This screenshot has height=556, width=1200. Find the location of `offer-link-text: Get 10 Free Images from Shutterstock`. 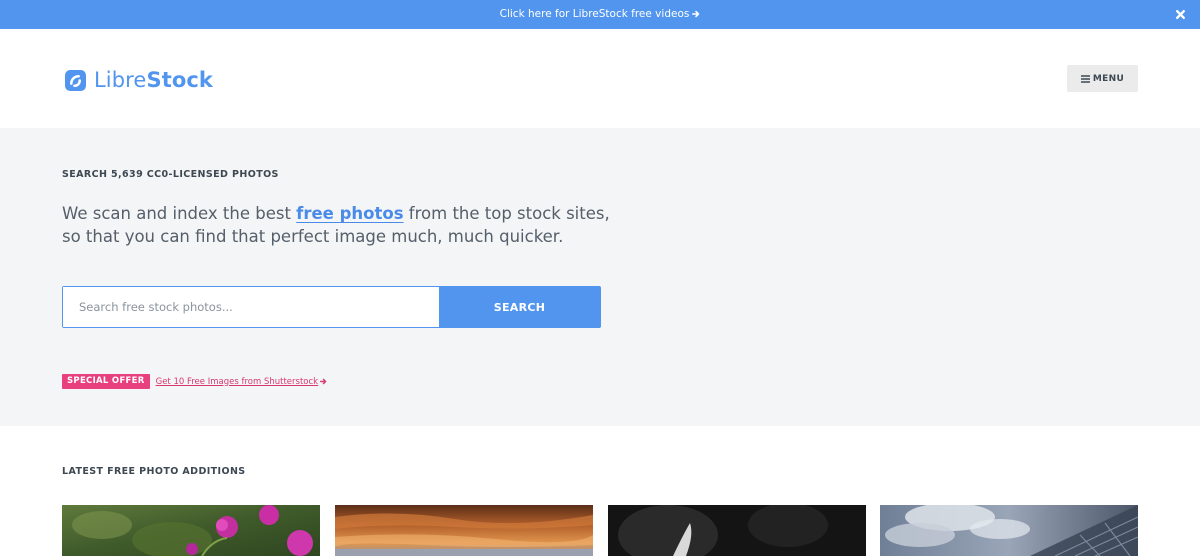

offer-link-text: Get 10 Free Images from Shutterstock is located at coordinates (237, 381).